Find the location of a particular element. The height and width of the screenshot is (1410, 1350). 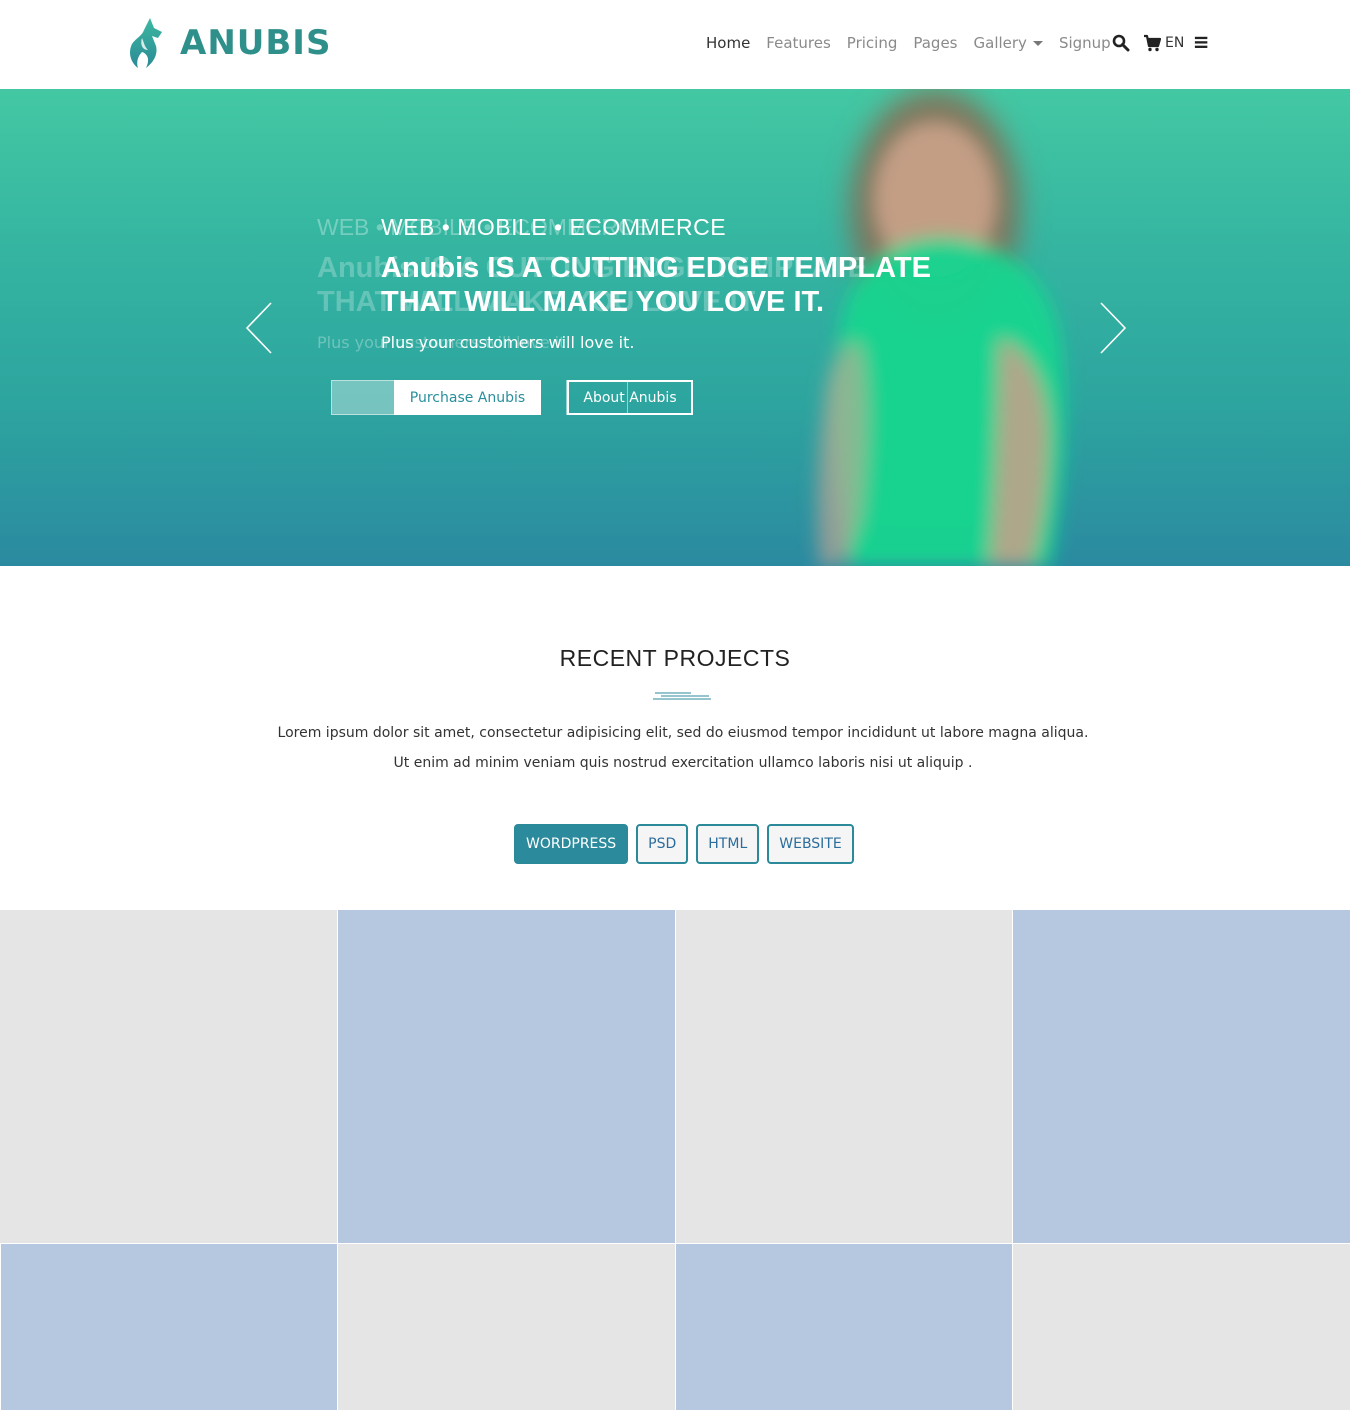

language-selector: EN is located at coordinates (1174, 43).